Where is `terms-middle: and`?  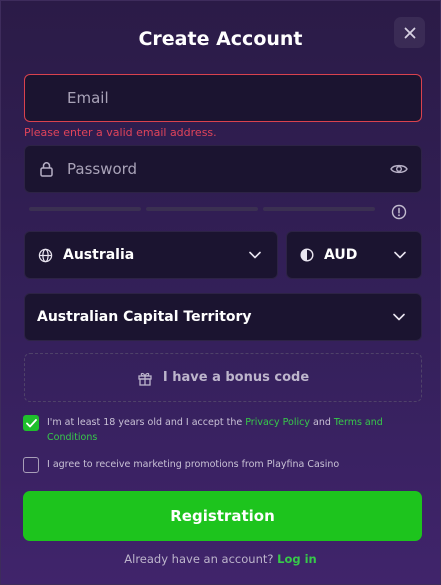 terms-middle: and is located at coordinates (322, 422).